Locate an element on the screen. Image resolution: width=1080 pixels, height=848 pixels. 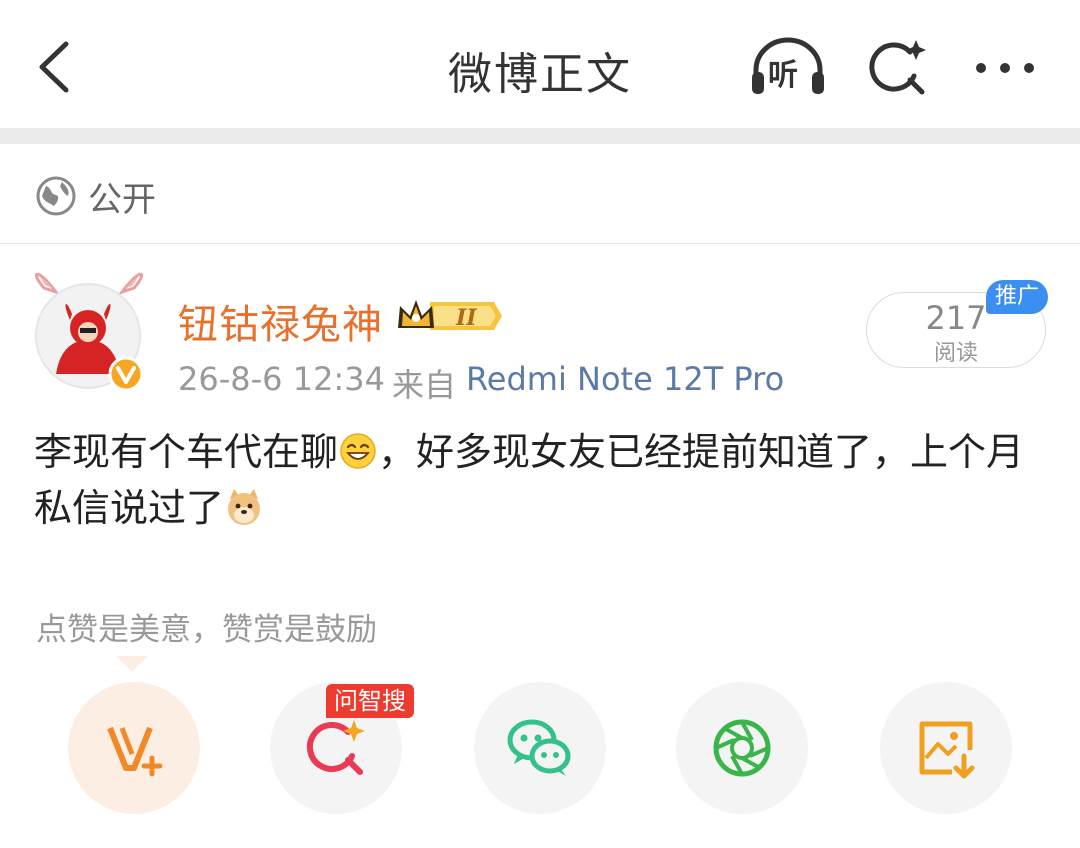
search-button is located at coordinates (898, 68).